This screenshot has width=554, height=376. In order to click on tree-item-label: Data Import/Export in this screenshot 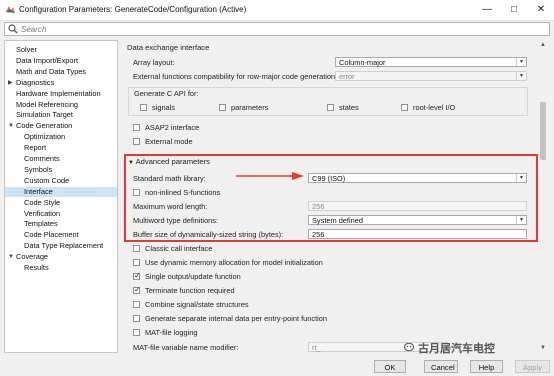, I will do `click(47, 60)`.